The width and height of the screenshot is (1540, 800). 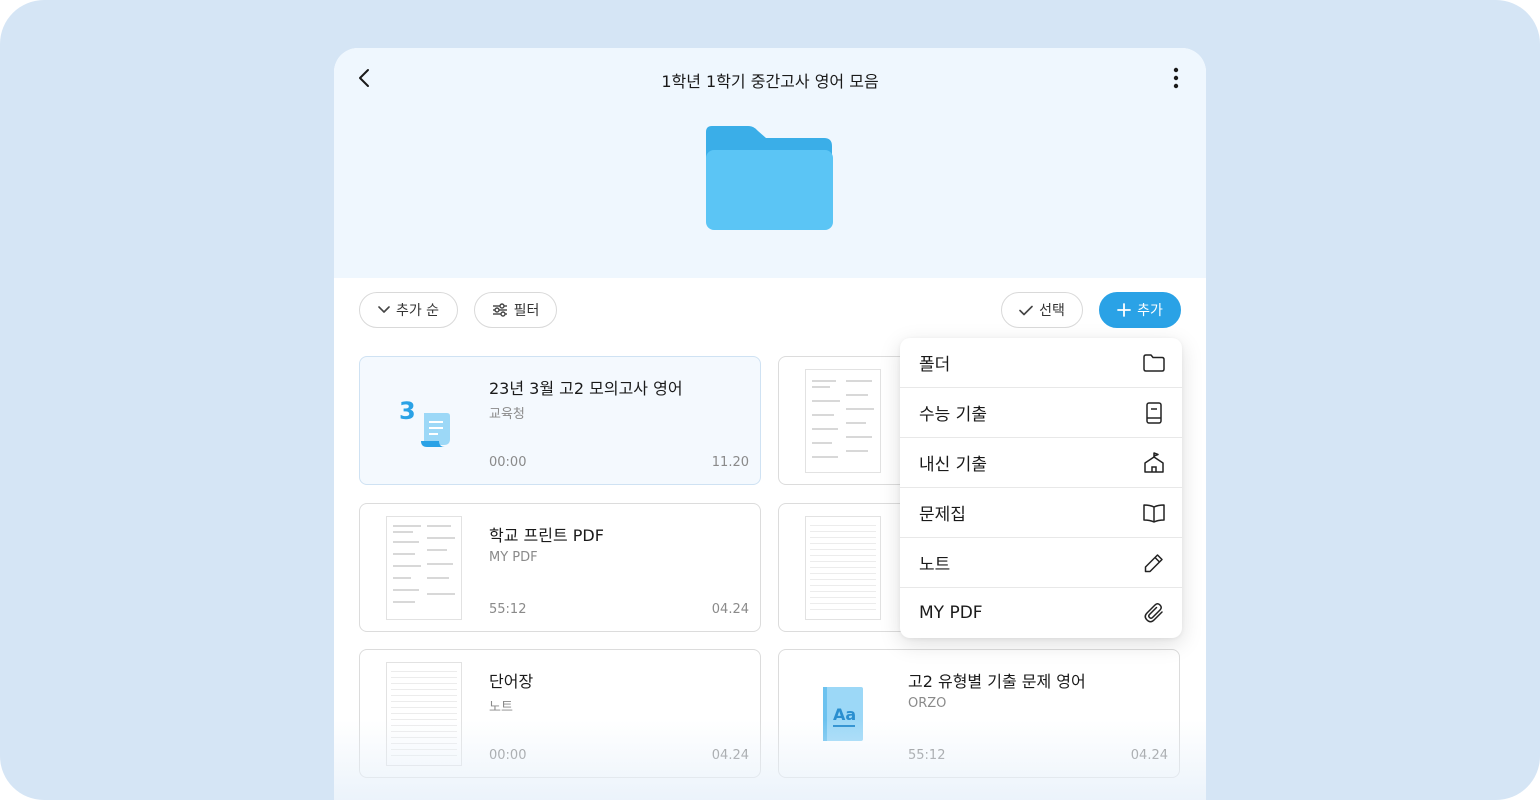 I want to click on dictionary-book-icon: Aa, so click(x=843, y=714).